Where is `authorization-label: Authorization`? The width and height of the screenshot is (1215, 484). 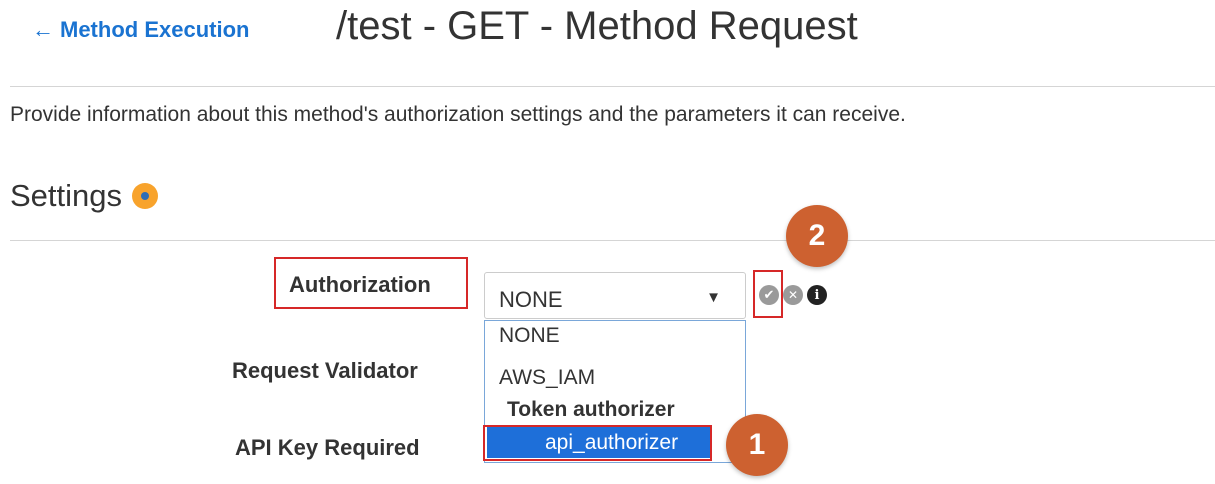
authorization-label: Authorization is located at coordinates (360, 284).